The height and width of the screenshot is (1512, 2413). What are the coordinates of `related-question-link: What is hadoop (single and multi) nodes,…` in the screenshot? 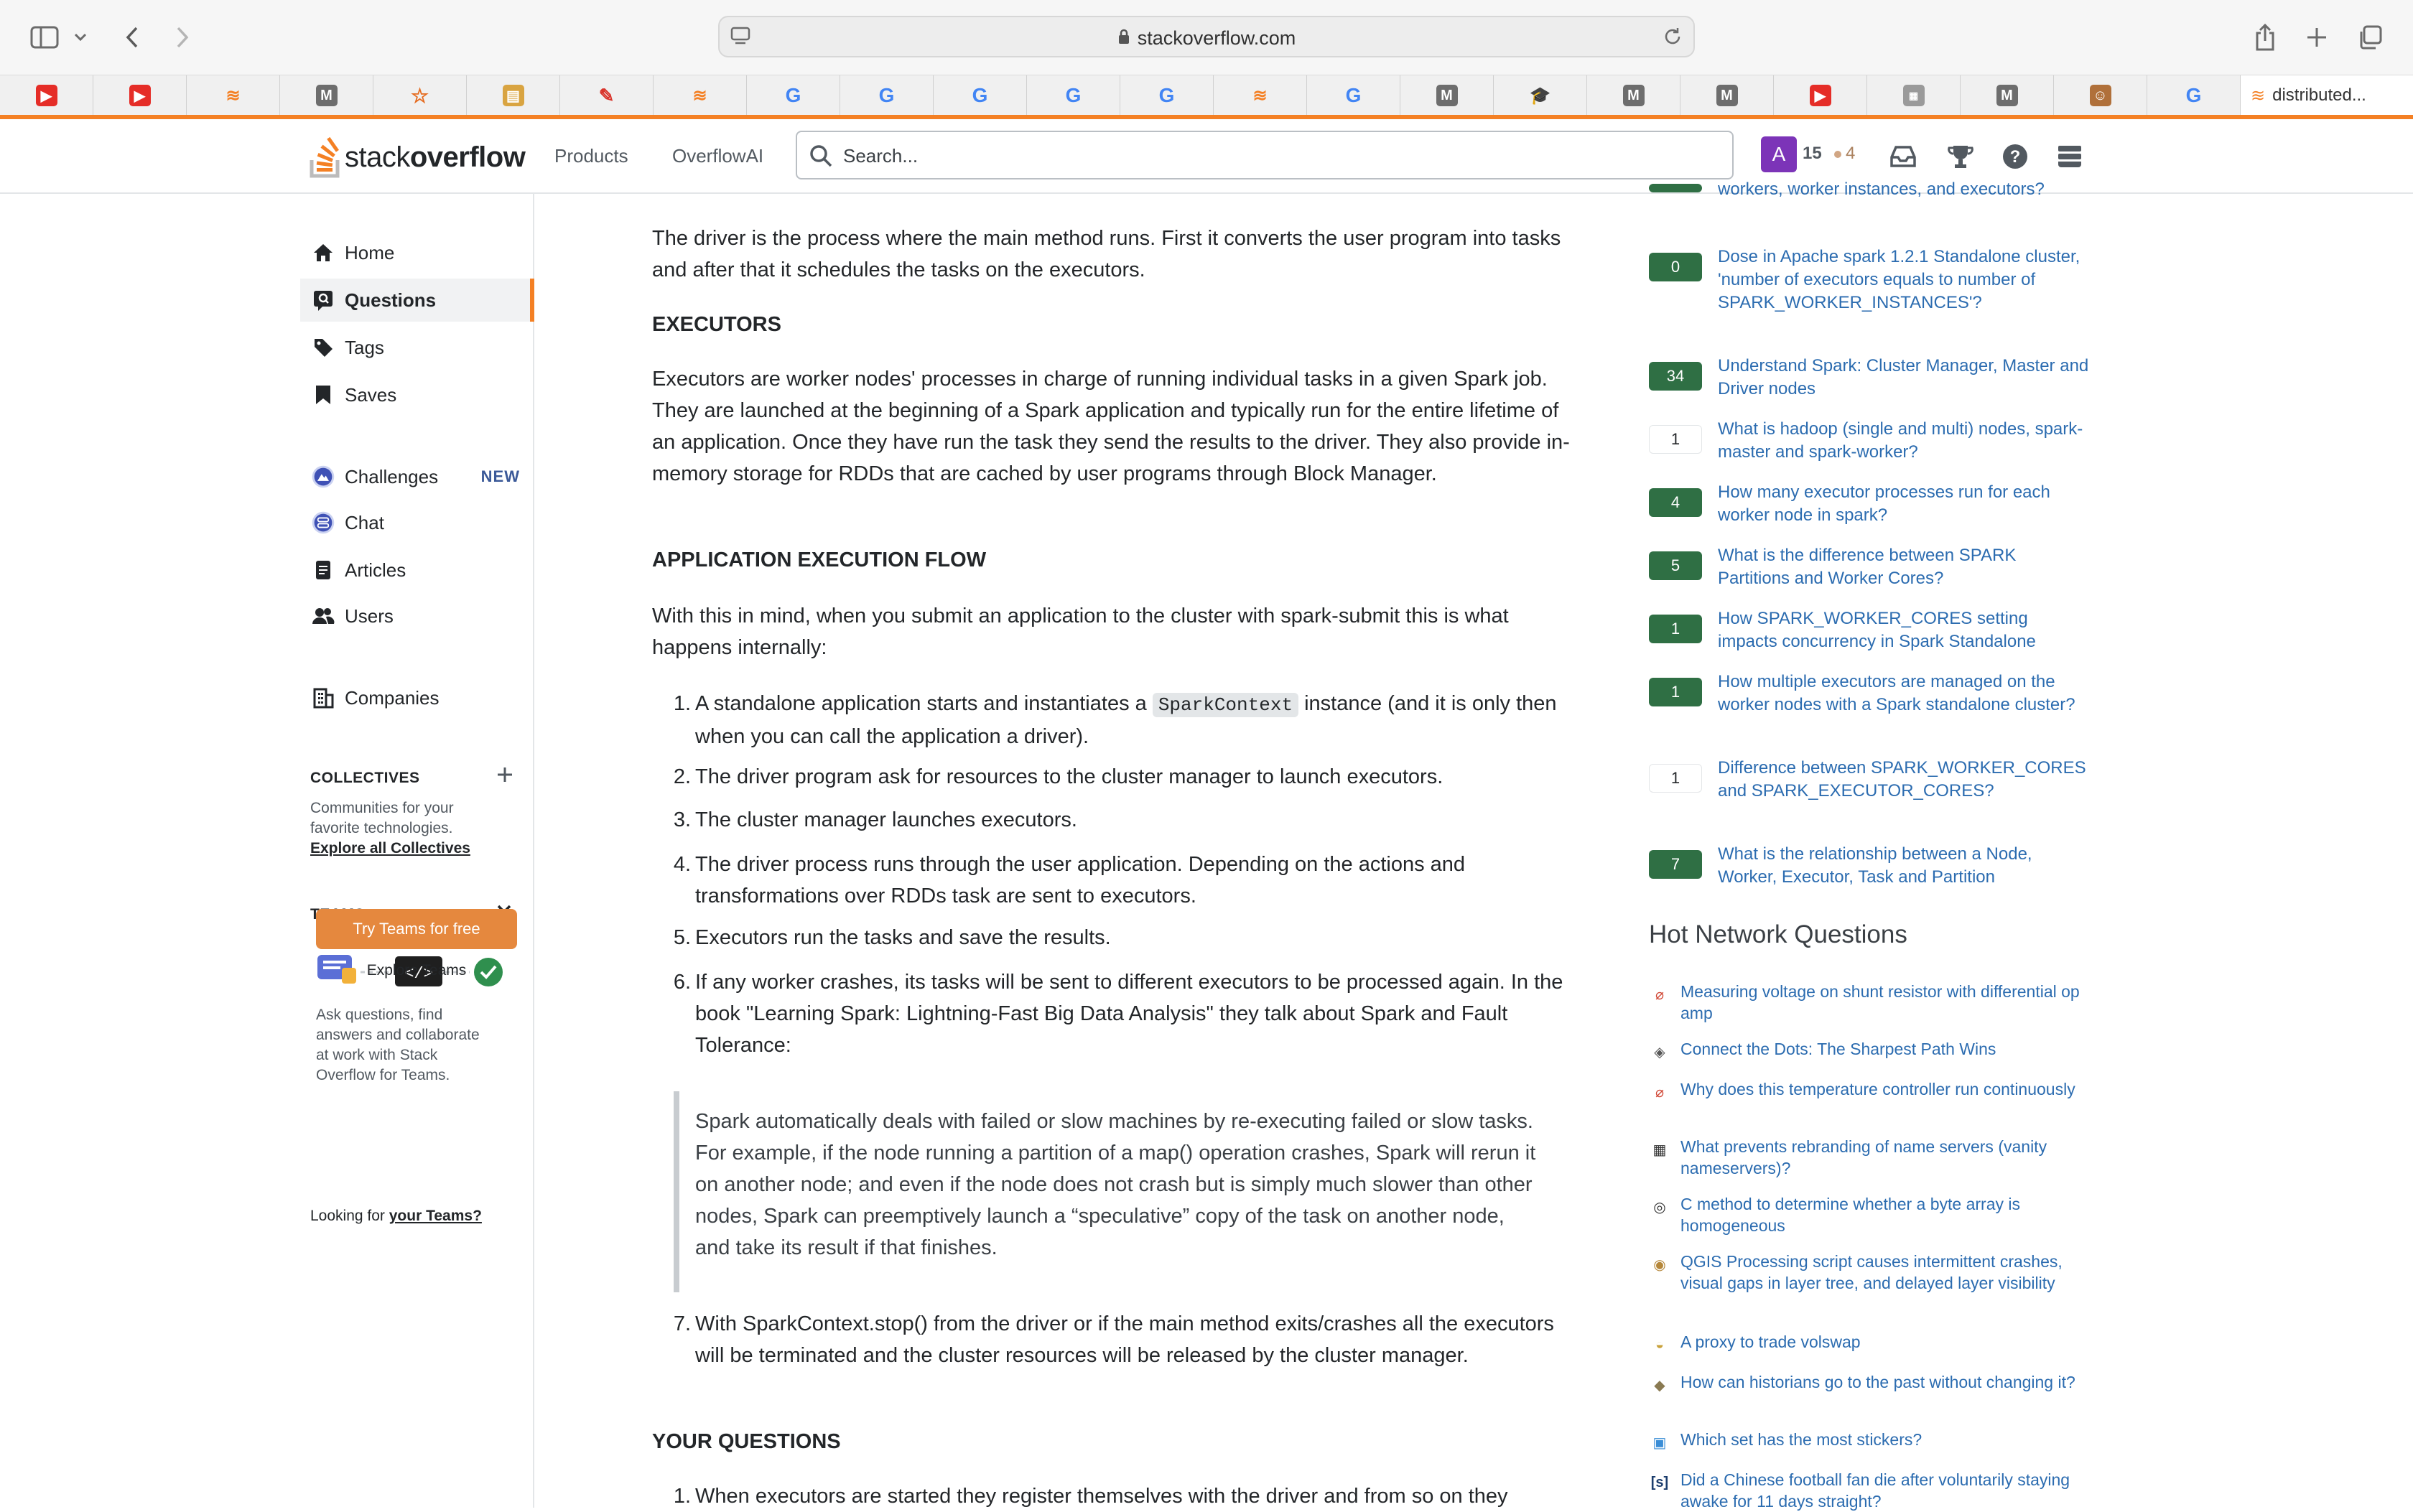 It's located at (1904, 441).